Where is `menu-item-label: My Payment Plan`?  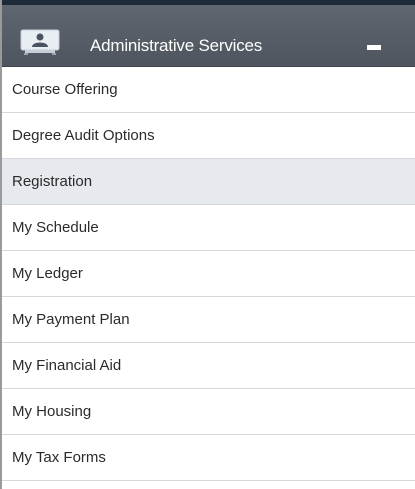
menu-item-label: My Payment Plan is located at coordinates (71, 319).